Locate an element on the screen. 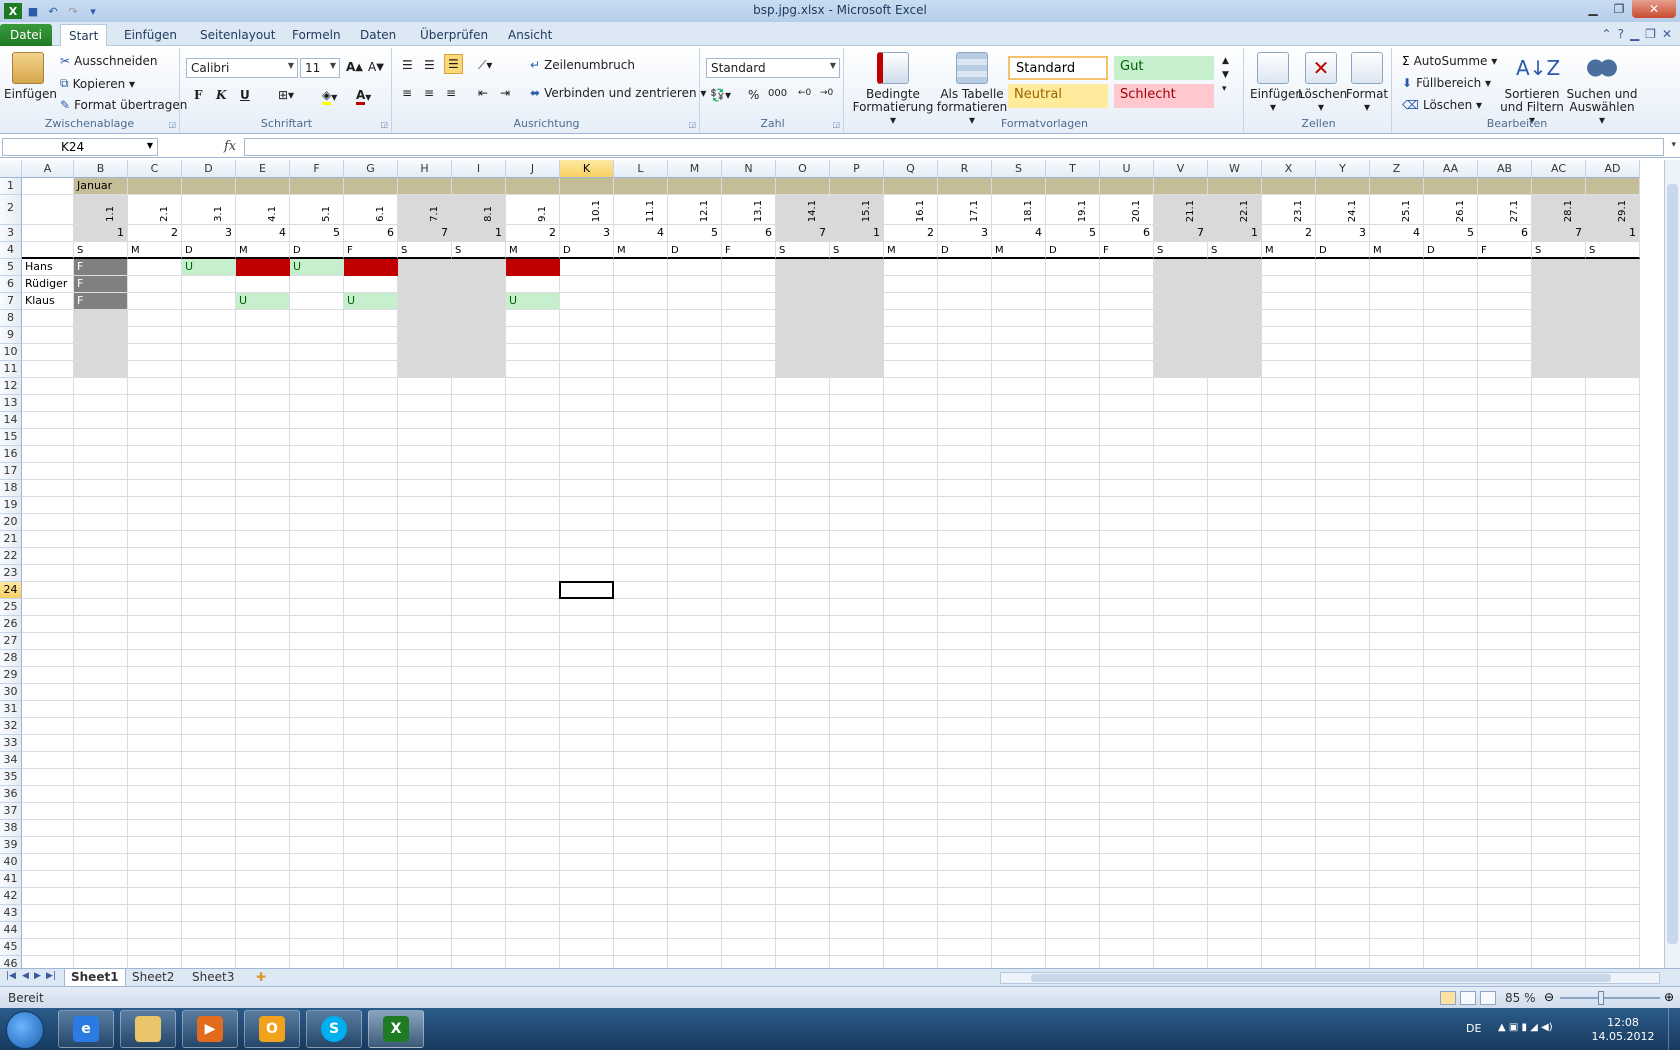 Image resolution: width=1680 pixels, height=1050 pixels. row-header: 41 is located at coordinates (11, 879).